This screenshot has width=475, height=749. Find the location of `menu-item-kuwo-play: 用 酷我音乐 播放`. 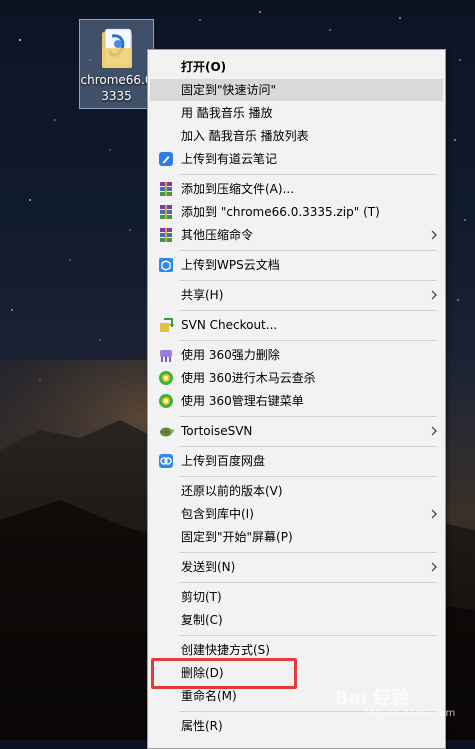

menu-item-kuwo-play: 用 酷我音乐 播放 is located at coordinates (296, 113).